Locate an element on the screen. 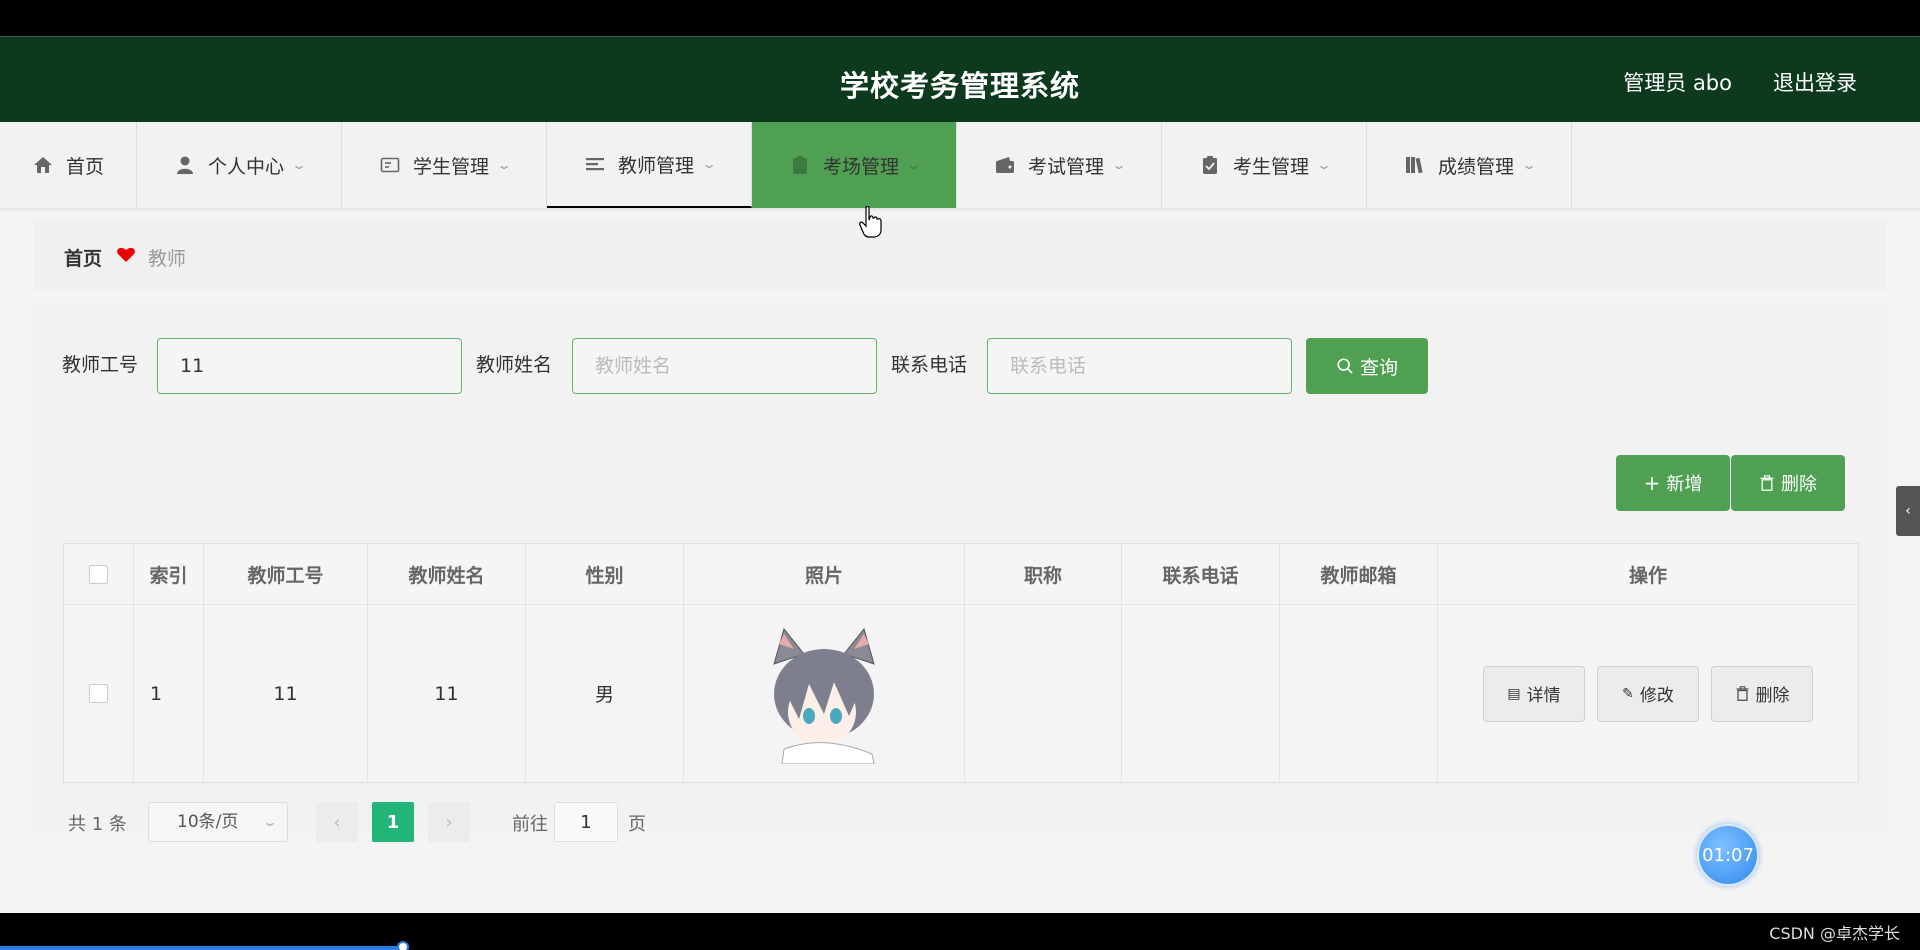  detail-button: ▤ 详情 is located at coordinates (1534, 693).